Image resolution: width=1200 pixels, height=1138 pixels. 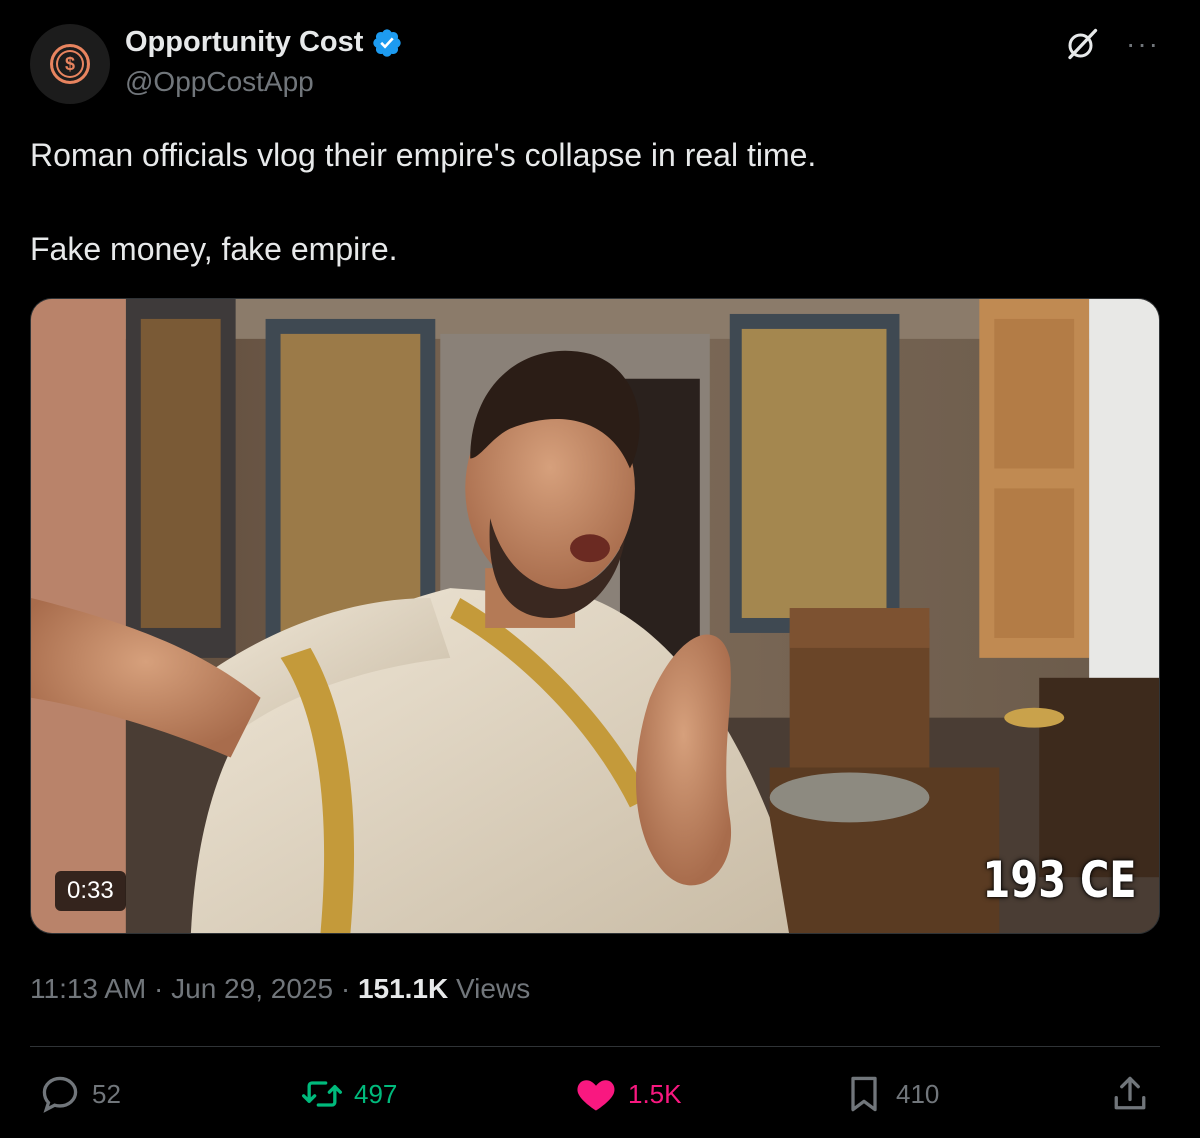 I want to click on tweet-date: Jun 29, 2025, so click(x=252, y=988).